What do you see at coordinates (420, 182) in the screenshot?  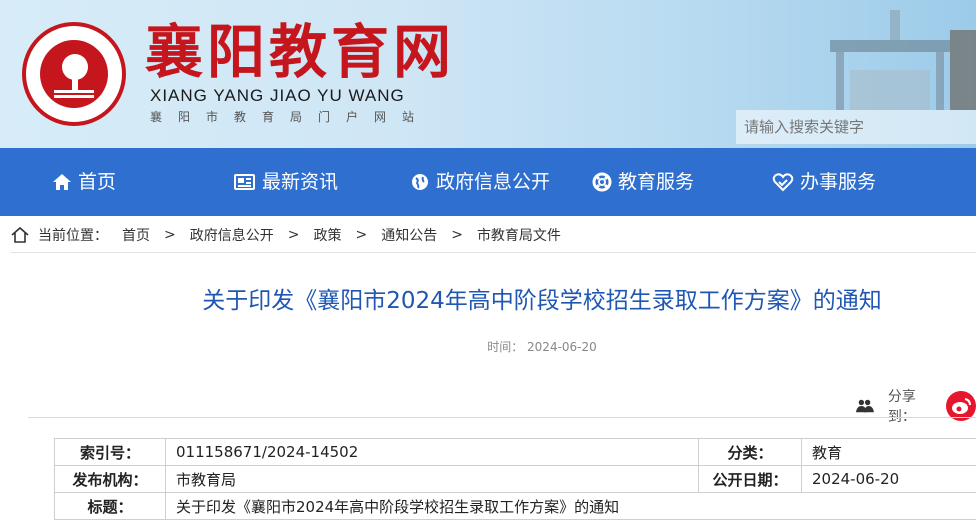 I see `globe-icon` at bounding box center [420, 182].